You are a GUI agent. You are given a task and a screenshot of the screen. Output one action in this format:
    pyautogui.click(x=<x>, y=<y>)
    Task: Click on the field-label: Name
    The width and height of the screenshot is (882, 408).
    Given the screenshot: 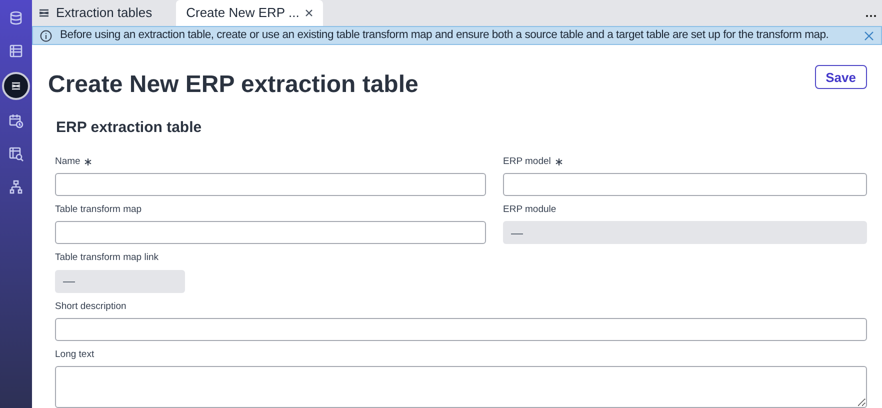 What is the action you would take?
    pyautogui.click(x=67, y=161)
    